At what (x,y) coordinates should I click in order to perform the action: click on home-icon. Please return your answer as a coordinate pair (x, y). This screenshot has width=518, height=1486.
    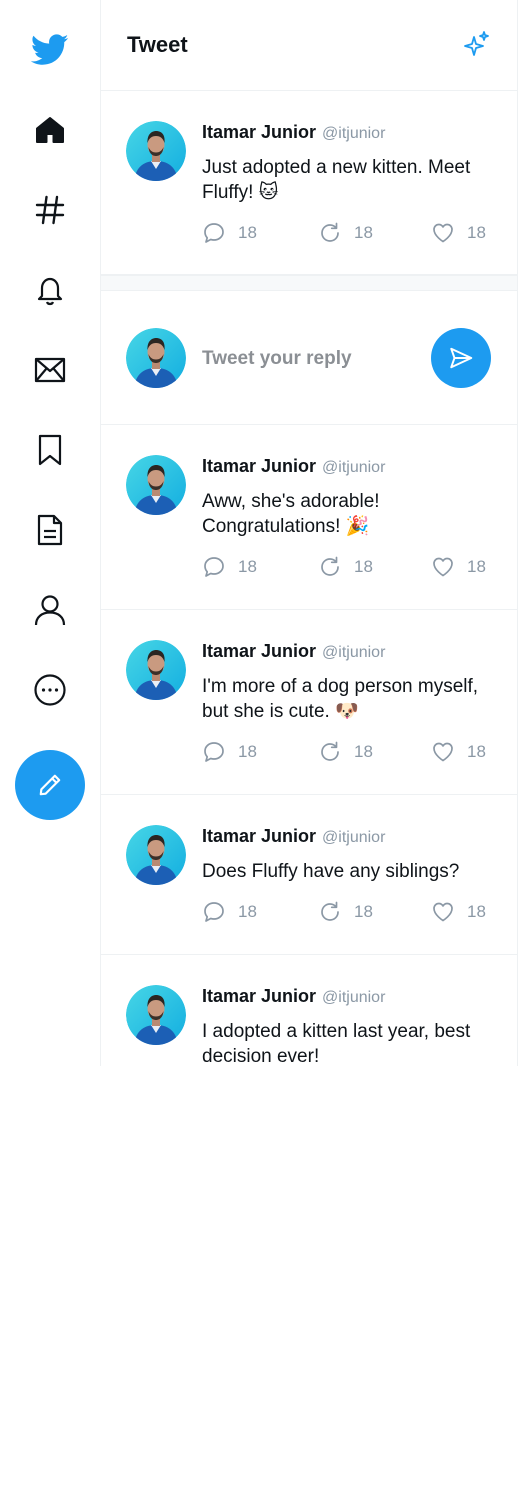
    Looking at the image, I should click on (50, 130).